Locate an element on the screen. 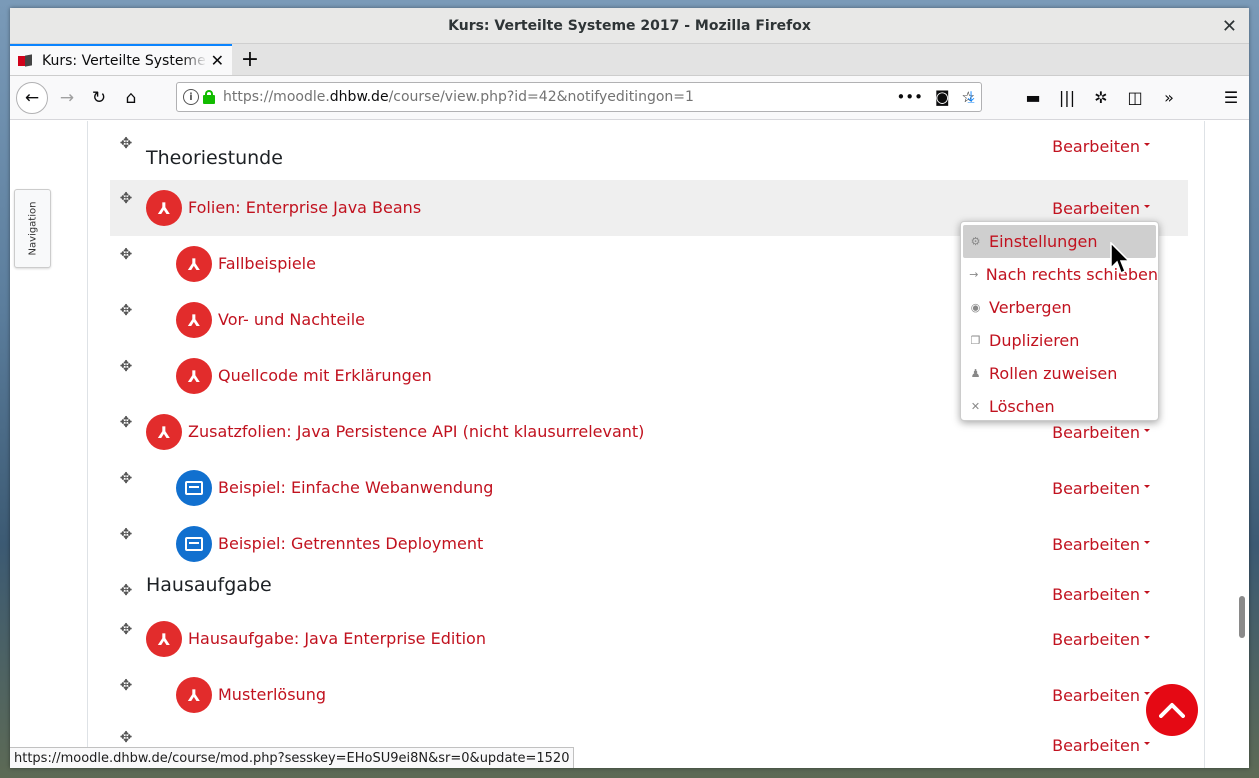 The width and height of the screenshot is (1259, 778). activity-row: ✥ ⅄ Musterlösung Bearbeiten is located at coordinates (649, 695).